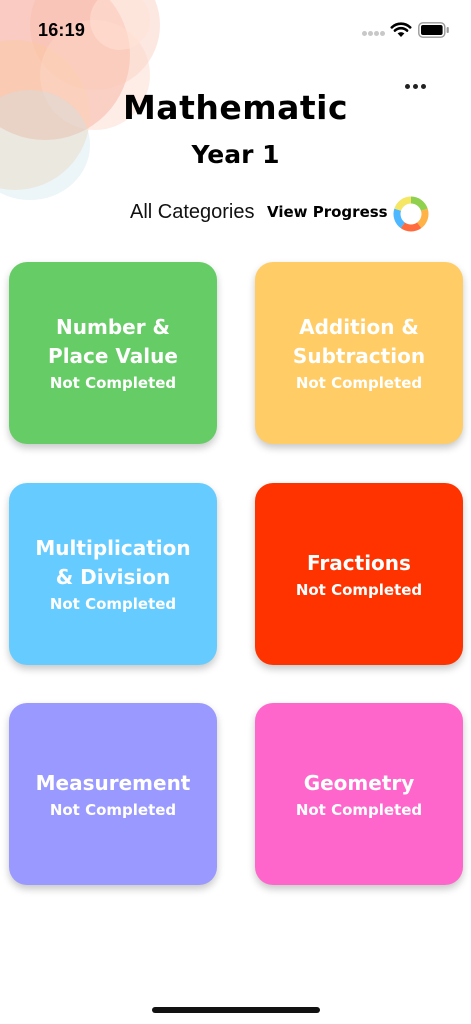  What do you see at coordinates (236, 1010) in the screenshot?
I see `home-indicator` at bounding box center [236, 1010].